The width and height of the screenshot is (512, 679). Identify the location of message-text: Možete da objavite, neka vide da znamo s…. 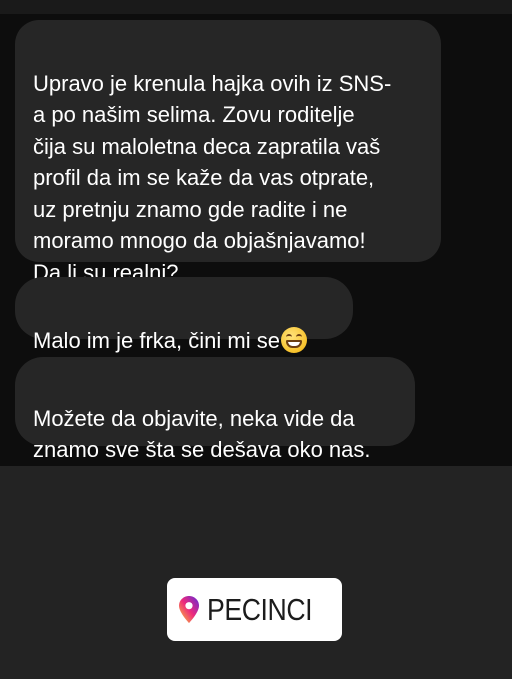
(202, 434).